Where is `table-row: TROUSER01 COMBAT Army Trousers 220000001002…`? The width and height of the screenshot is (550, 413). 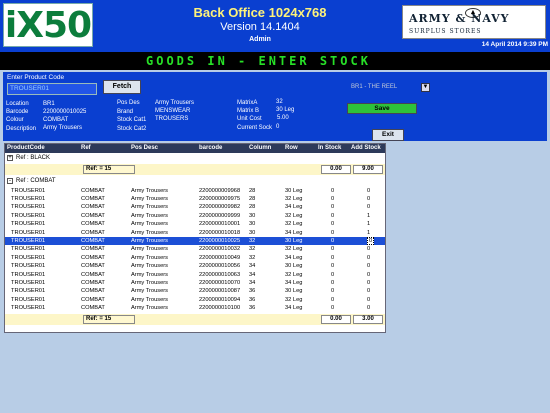
table-row: TROUSER01 COMBAT Army Trousers 220000001002… is located at coordinates (195, 241).